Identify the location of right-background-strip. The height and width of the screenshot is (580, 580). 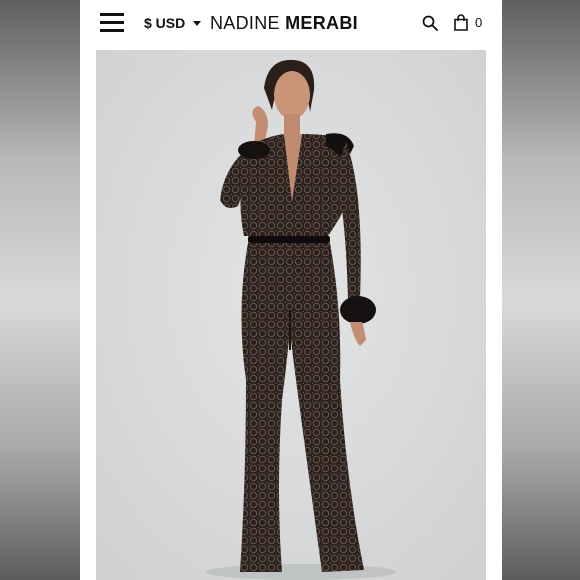
(541, 290).